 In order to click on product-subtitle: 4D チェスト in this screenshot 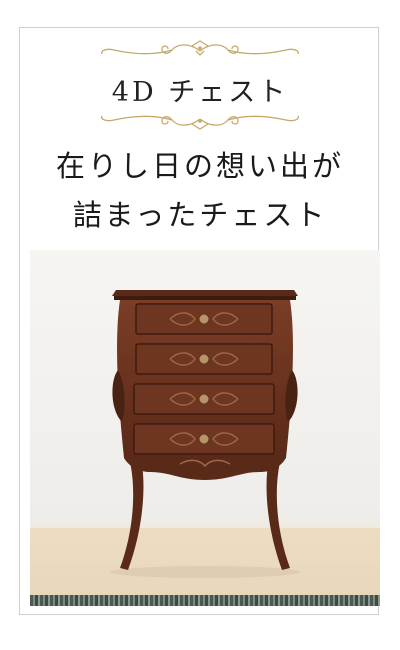, I will do `click(200, 92)`.